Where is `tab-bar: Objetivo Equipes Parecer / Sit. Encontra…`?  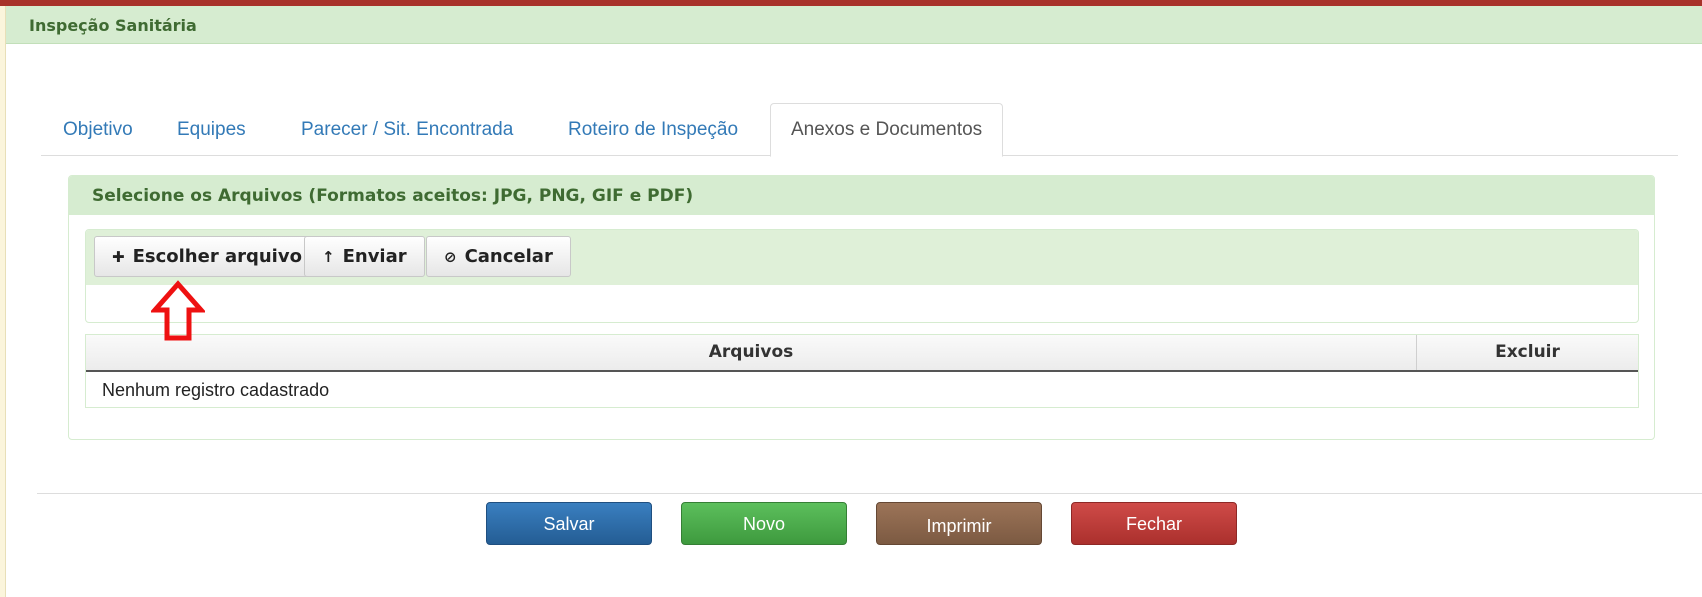
tab-bar: Objetivo Equipes Parecer / Sit. Encontra… is located at coordinates (859, 130).